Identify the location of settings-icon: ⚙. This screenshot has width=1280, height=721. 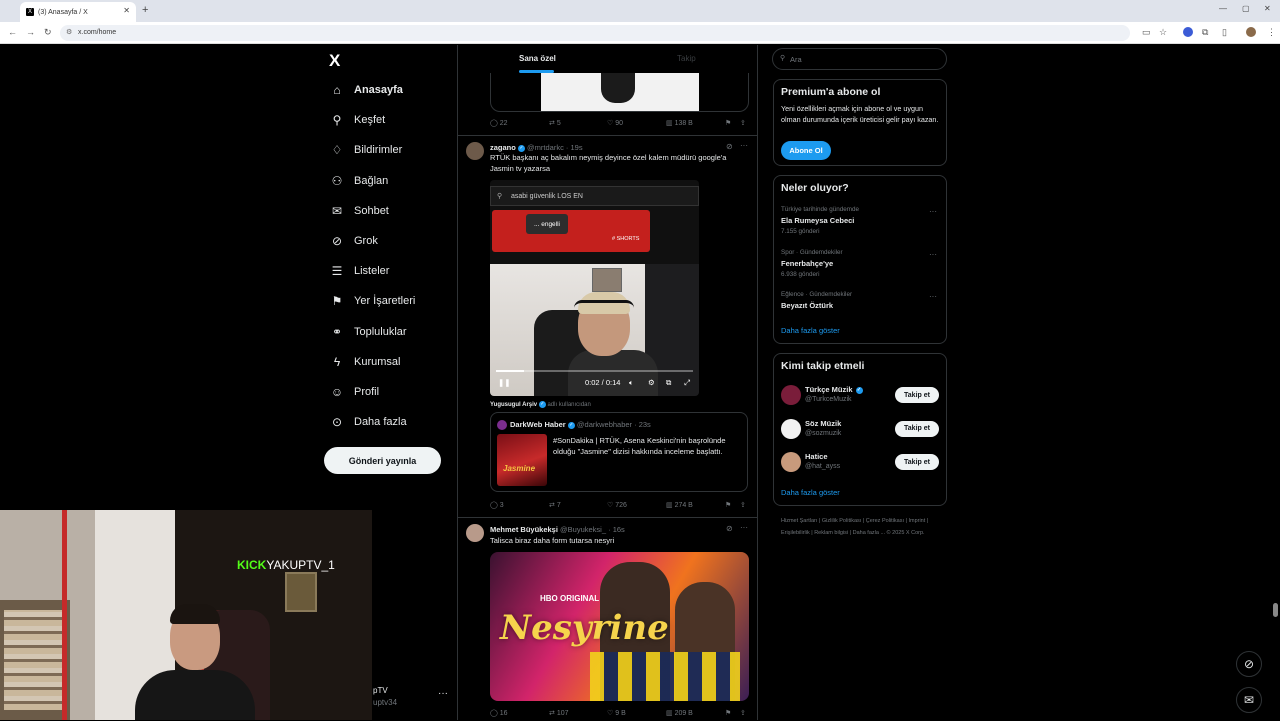
(651, 382).